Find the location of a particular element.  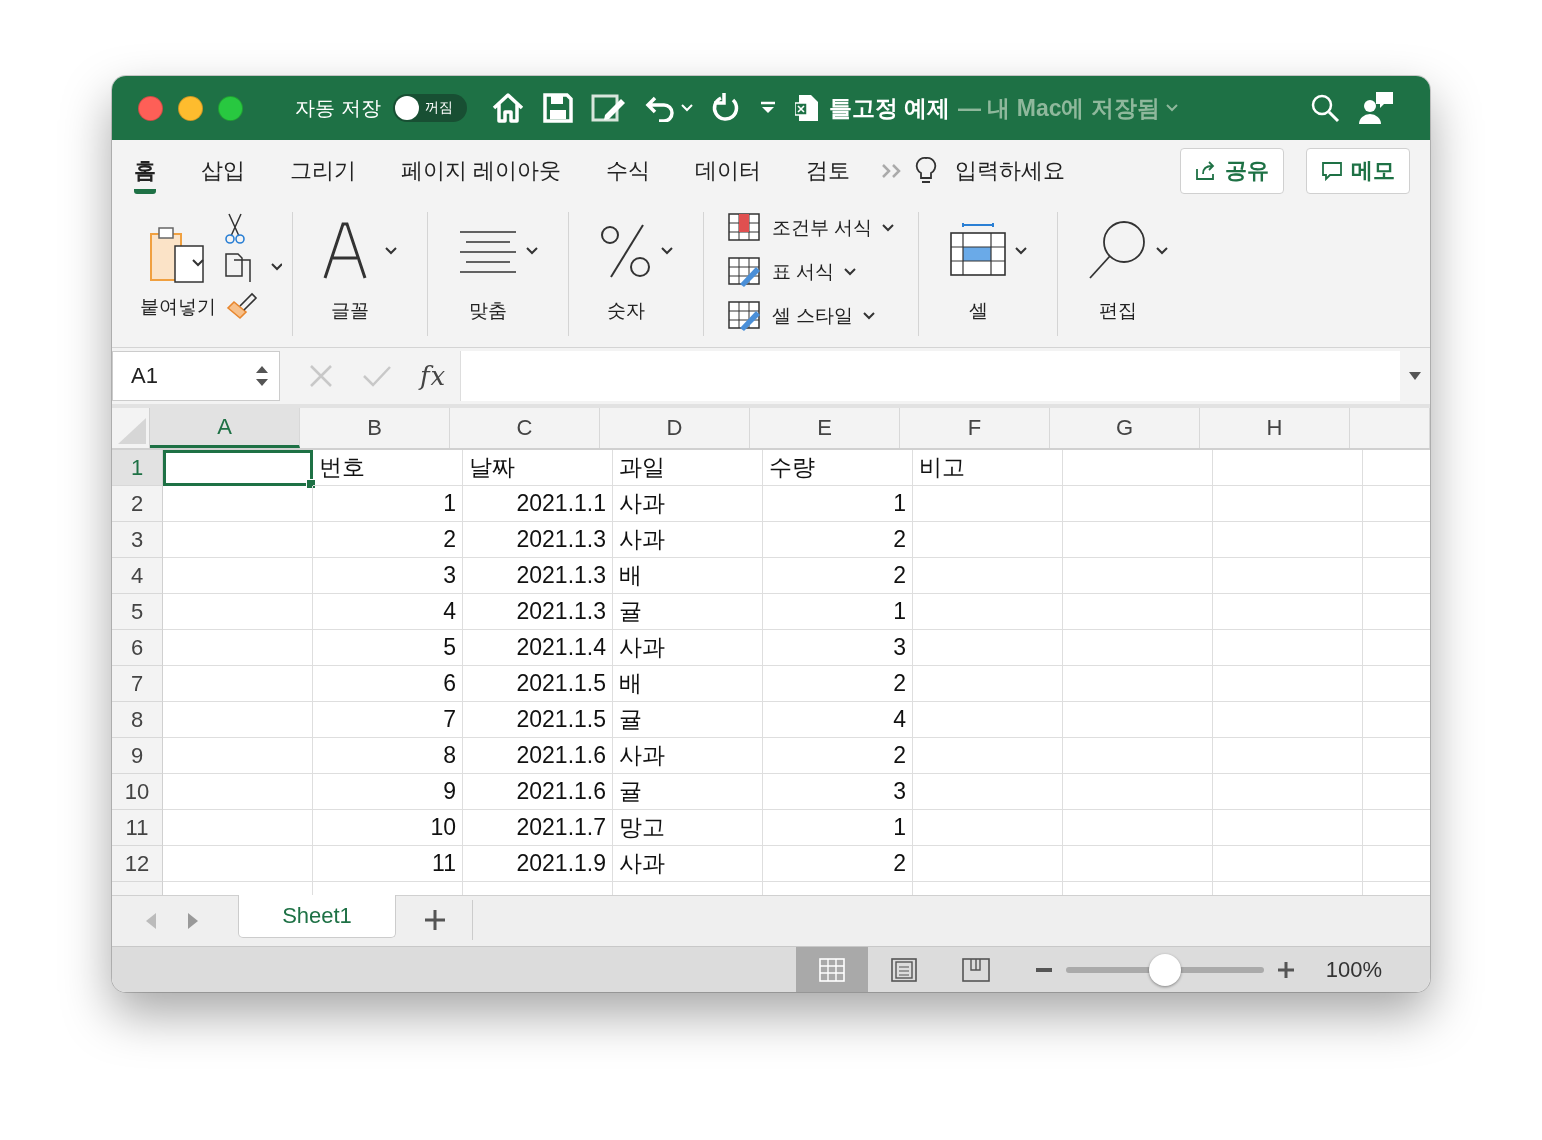

column-header: C is located at coordinates (525, 428).